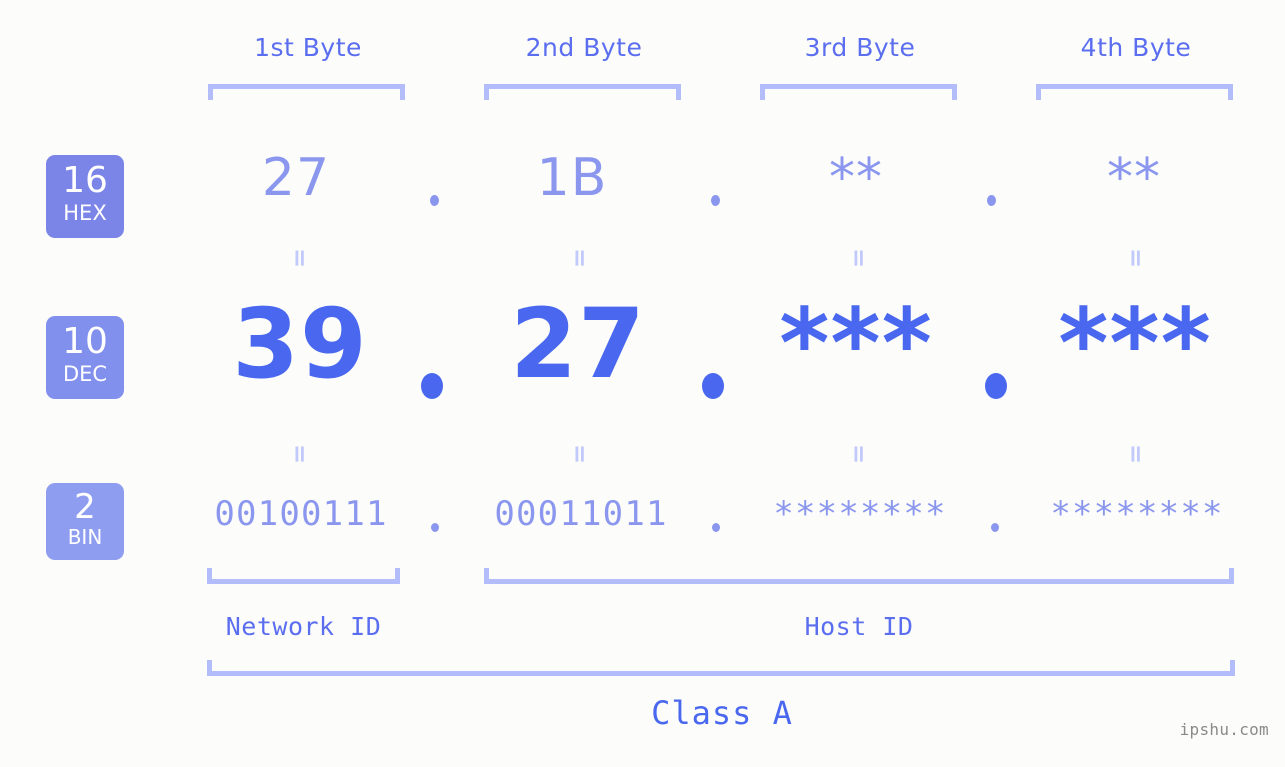  I want to click on radix-badge-dec: 10 DEC, so click(85, 357).